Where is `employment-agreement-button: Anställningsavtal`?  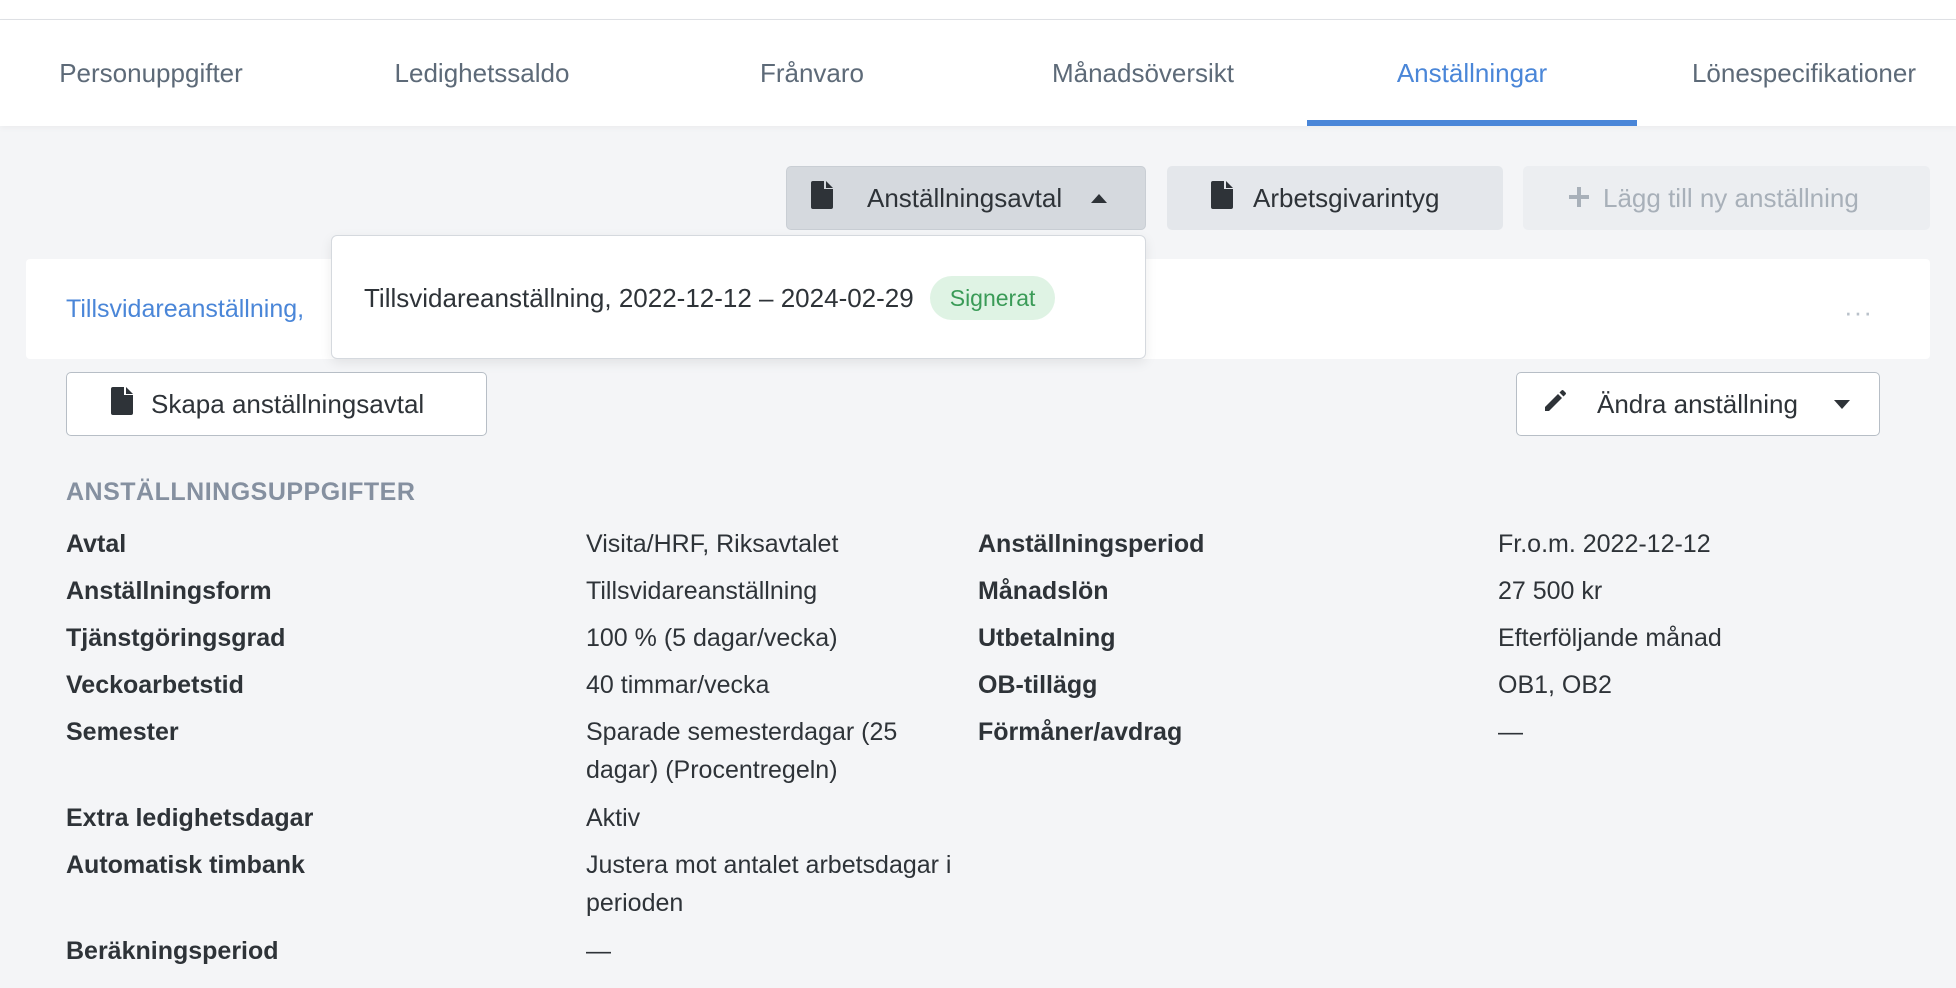
employment-agreement-button: Anställningsavtal is located at coordinates (966, 198).